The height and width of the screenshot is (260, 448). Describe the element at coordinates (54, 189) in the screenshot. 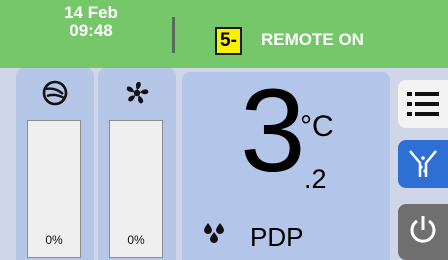

I see `compressor-level-bar: 0%` at that location.